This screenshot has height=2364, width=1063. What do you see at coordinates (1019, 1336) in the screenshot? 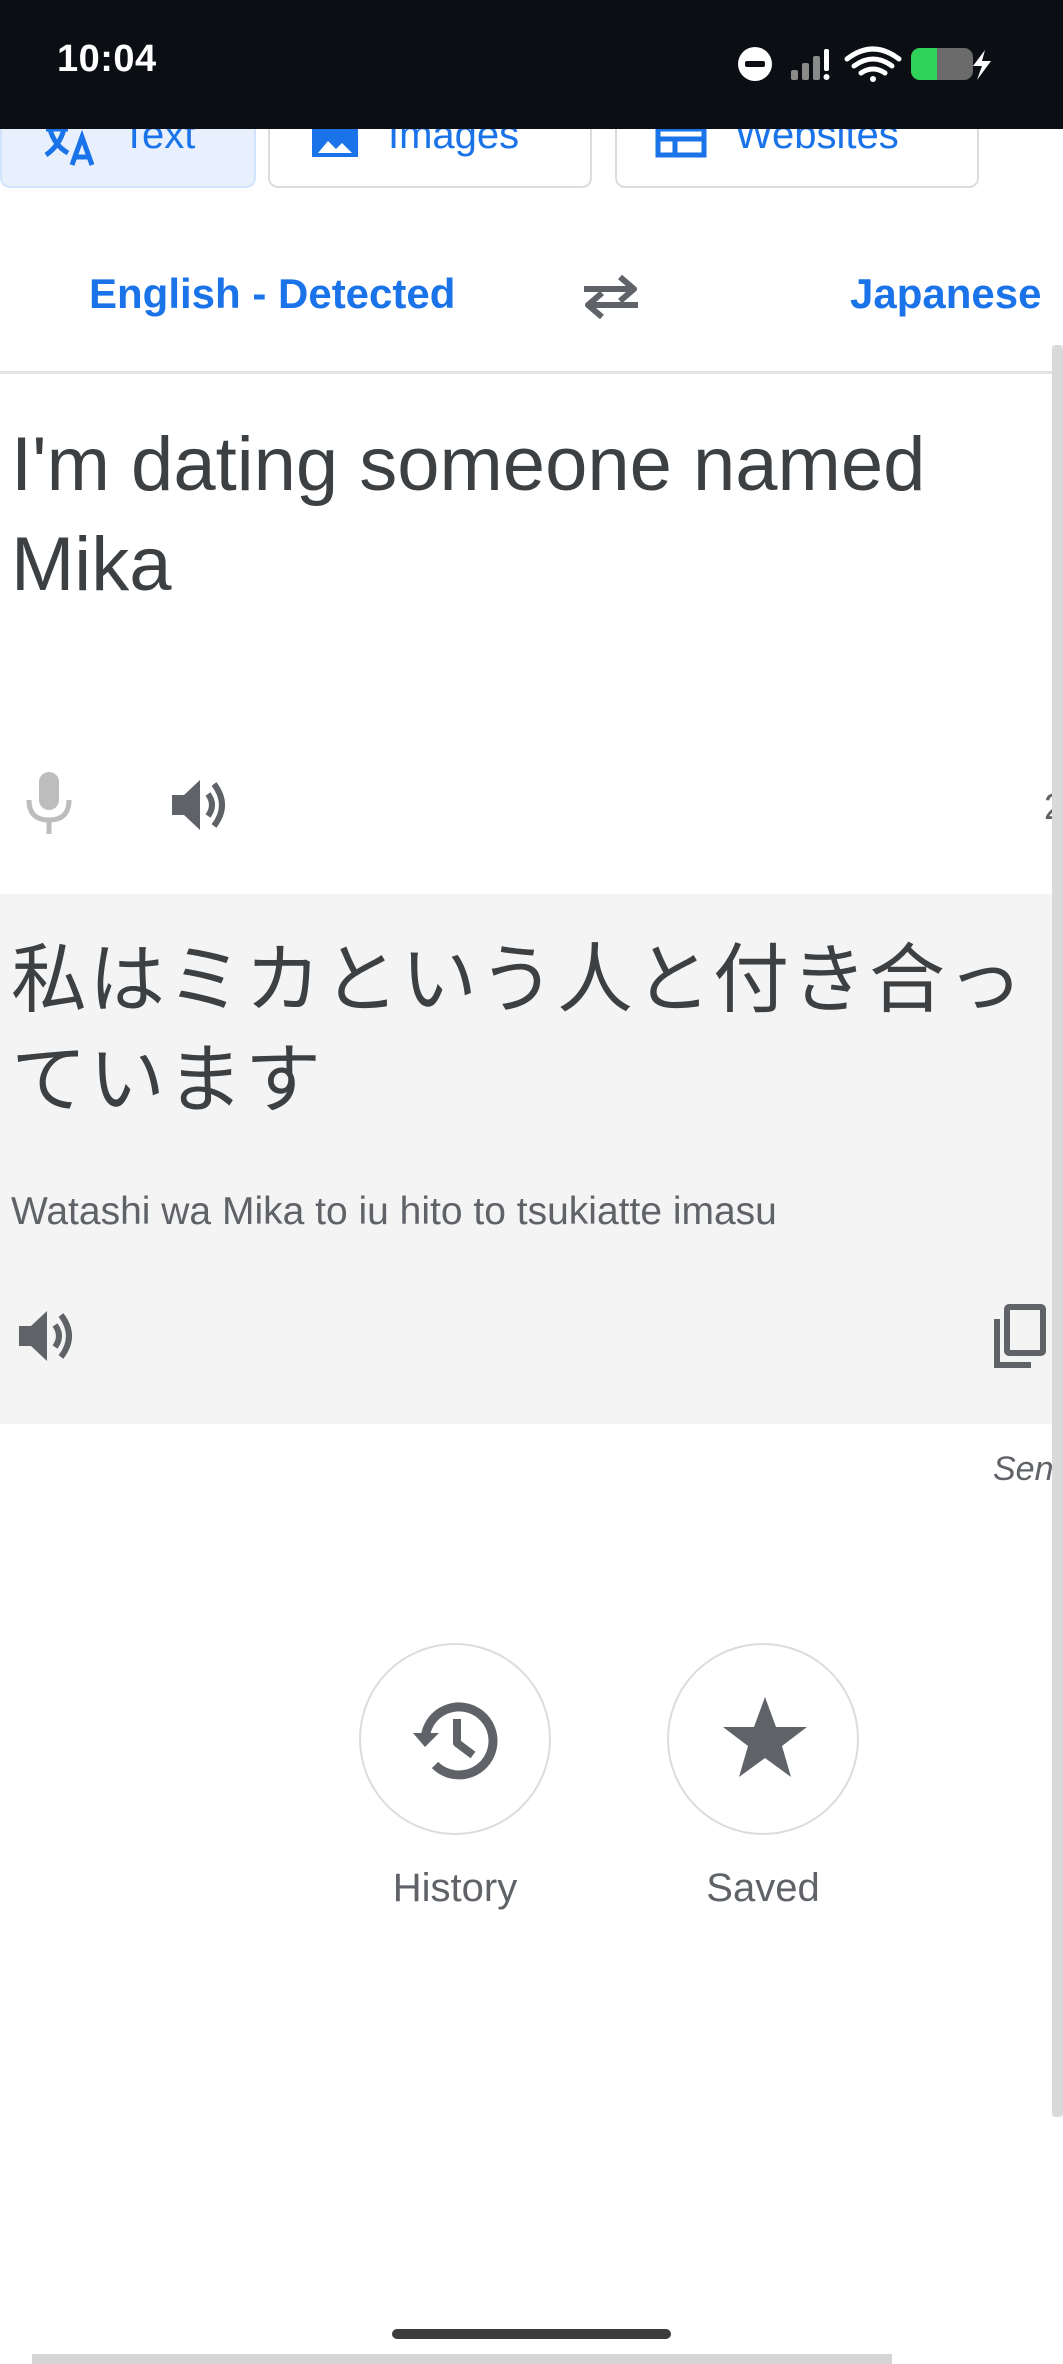
I see `copy-icon` at bounding box center [1019, 1336].